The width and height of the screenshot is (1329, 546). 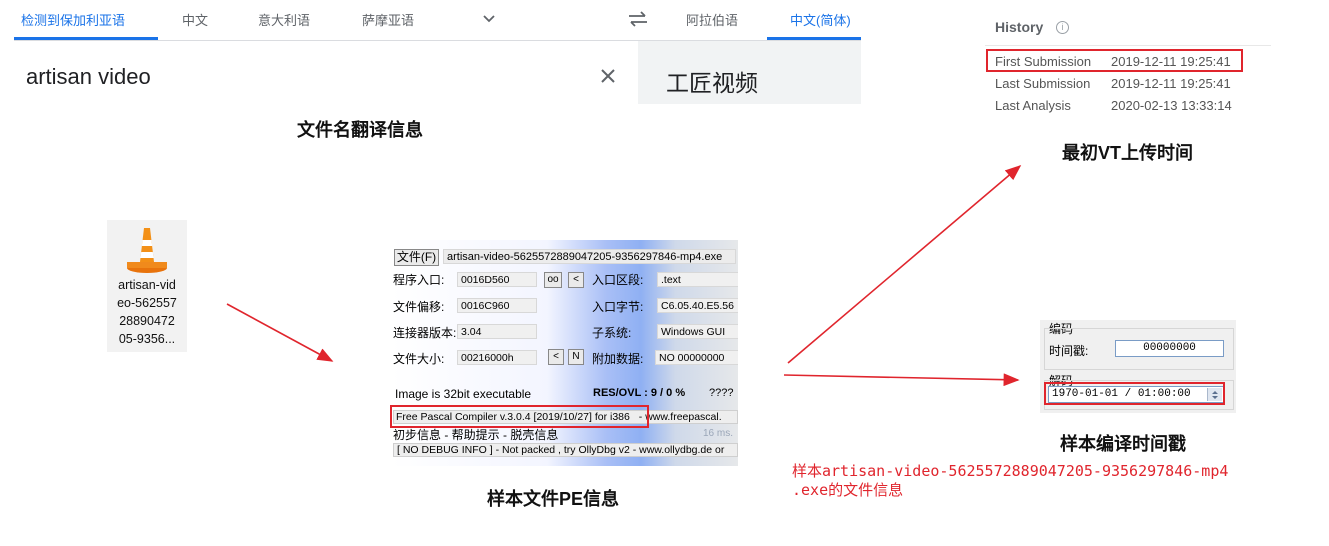 What do you see at coordinates (280, 332) in the screenshot?
I see `arrow-icon-to-pe` at bounding box center [280, 332].